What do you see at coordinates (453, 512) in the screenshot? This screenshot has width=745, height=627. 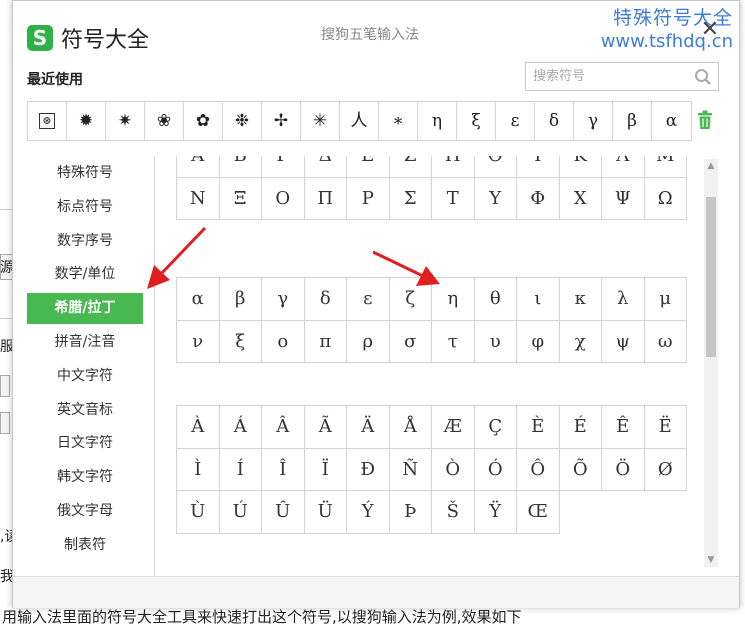 I see `symbol-cell: Š` at bounding box center [453, 512].